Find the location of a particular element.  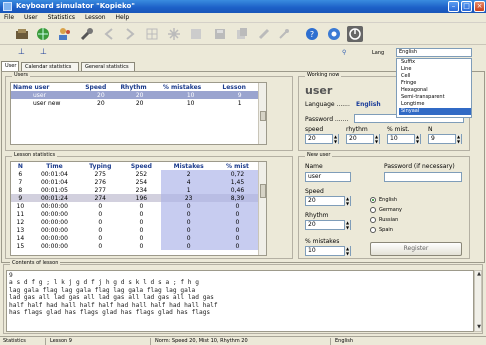

menu-statistics: Statistics is located at coordinates (61, 17).